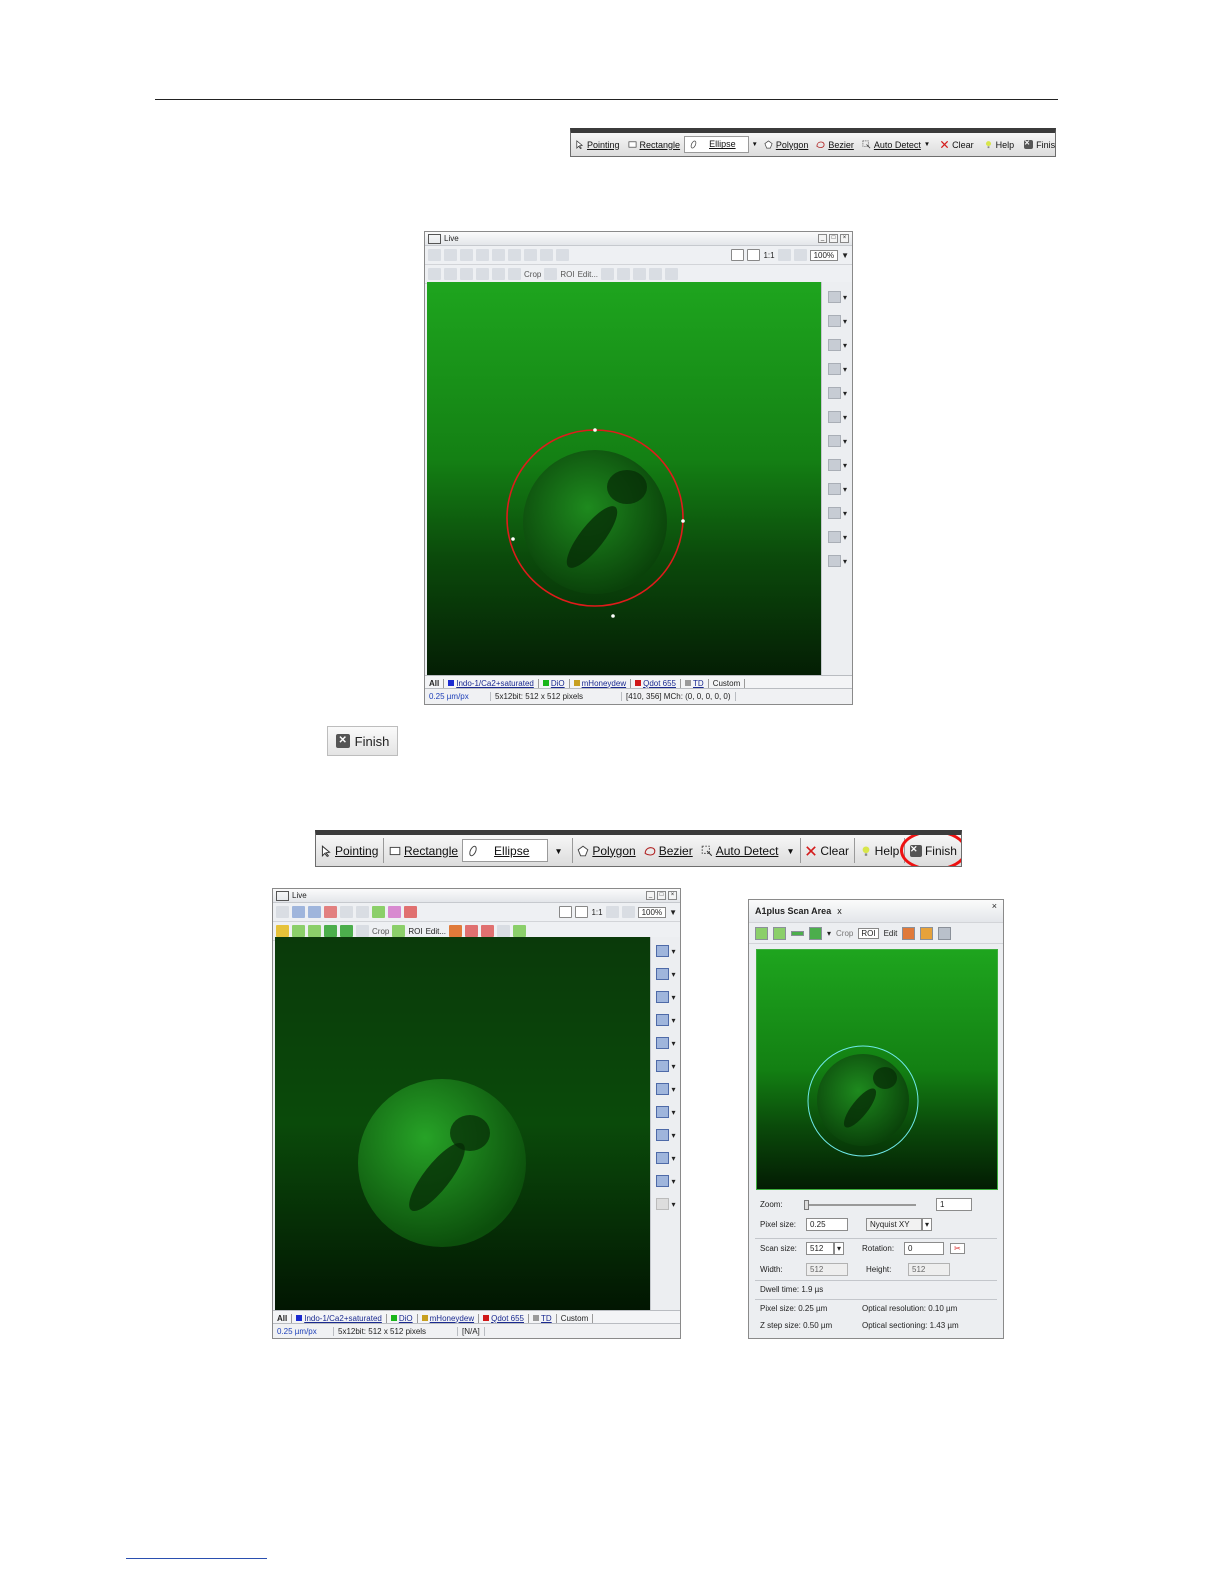 Image resolution: width=1224 pixels, height=1584 pixels. I want to click on close-icon: ×, so click(994, 906).